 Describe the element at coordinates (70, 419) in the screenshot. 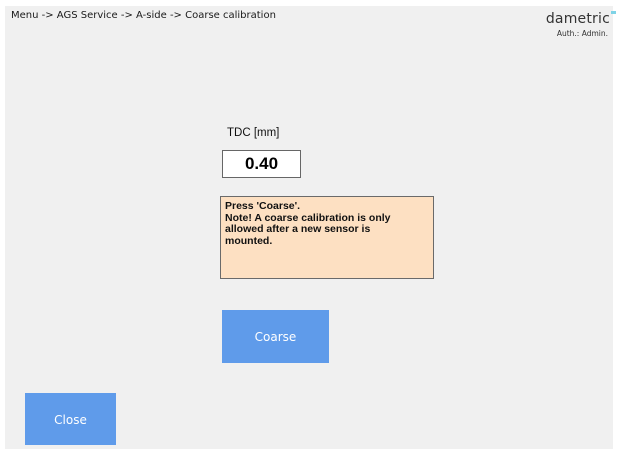

I see `close-button: Close` at that location.